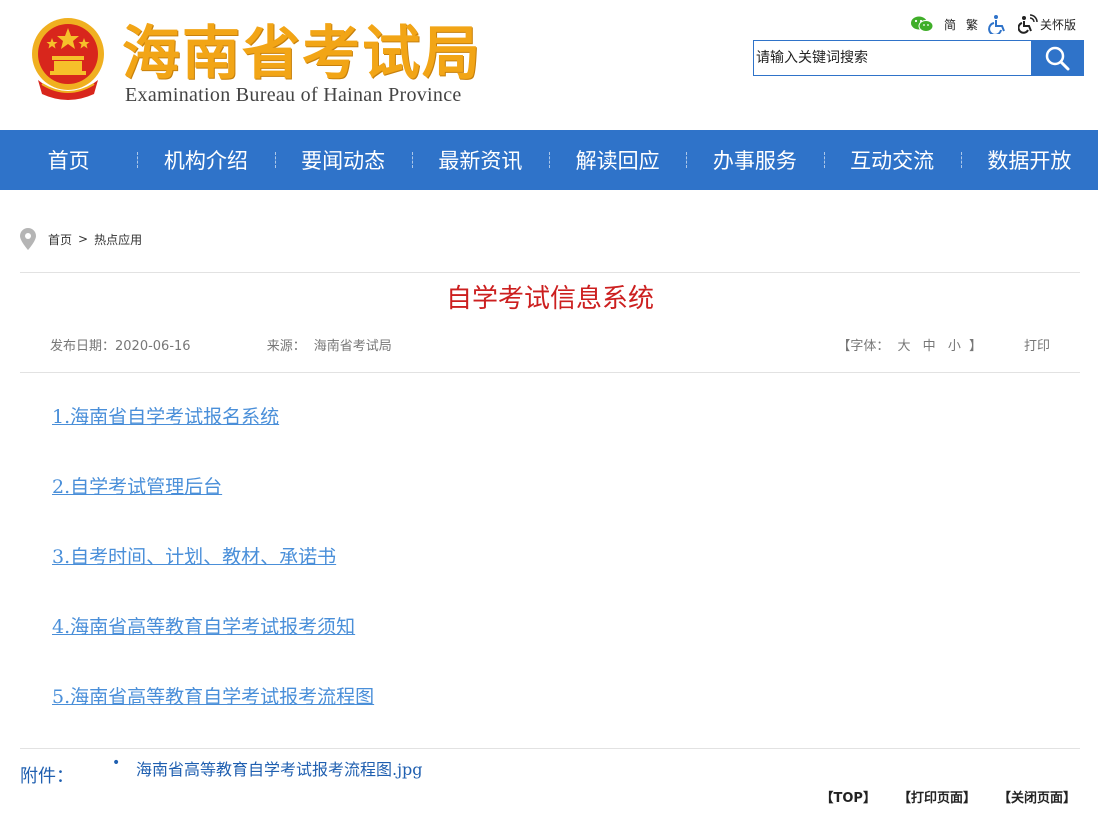 The image size is (1098, 823). Describe the element at coordinates (975, 346) in the screenshot. I see `font-size-close-bracket: 】` at that location.